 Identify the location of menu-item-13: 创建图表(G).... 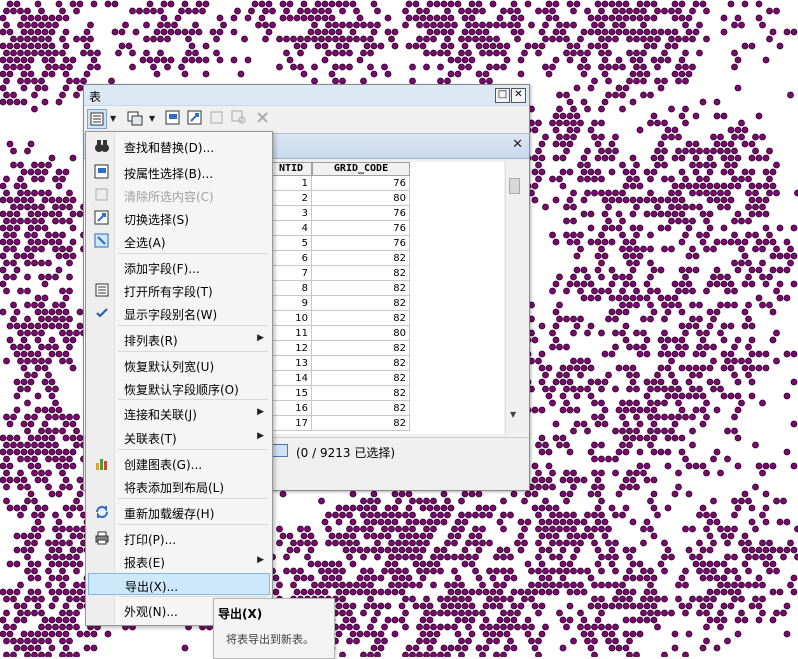
(179, 463).